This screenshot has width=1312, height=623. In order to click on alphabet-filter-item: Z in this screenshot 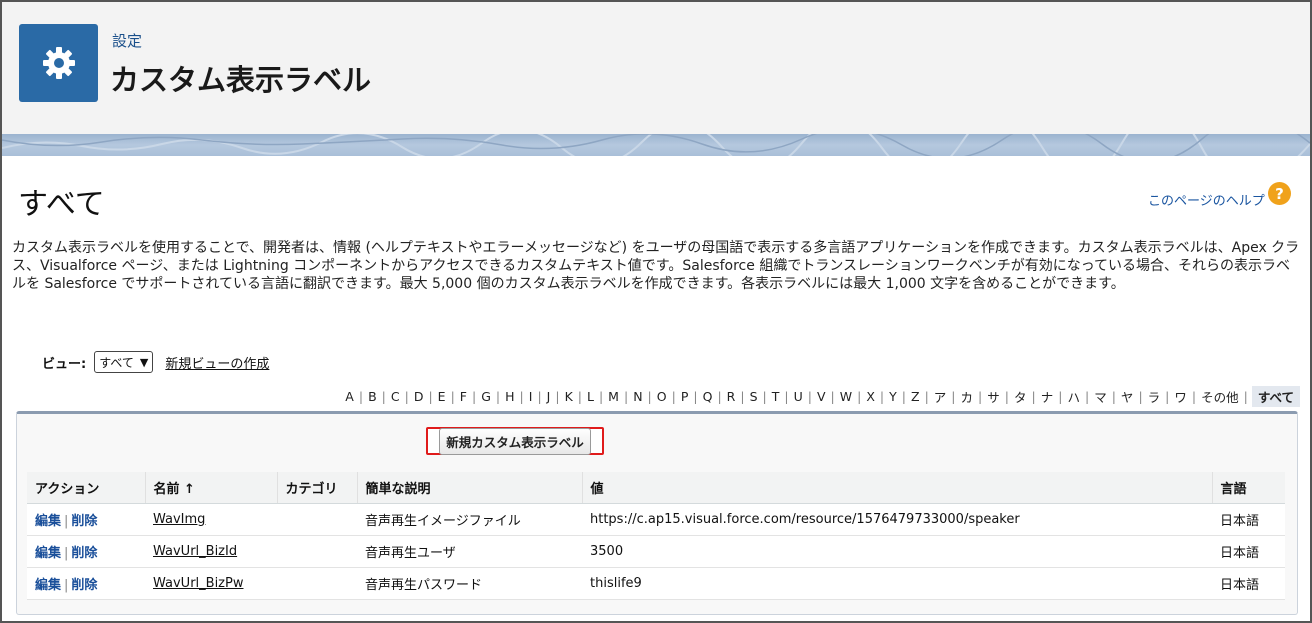, I will do `click(915, 396)`.